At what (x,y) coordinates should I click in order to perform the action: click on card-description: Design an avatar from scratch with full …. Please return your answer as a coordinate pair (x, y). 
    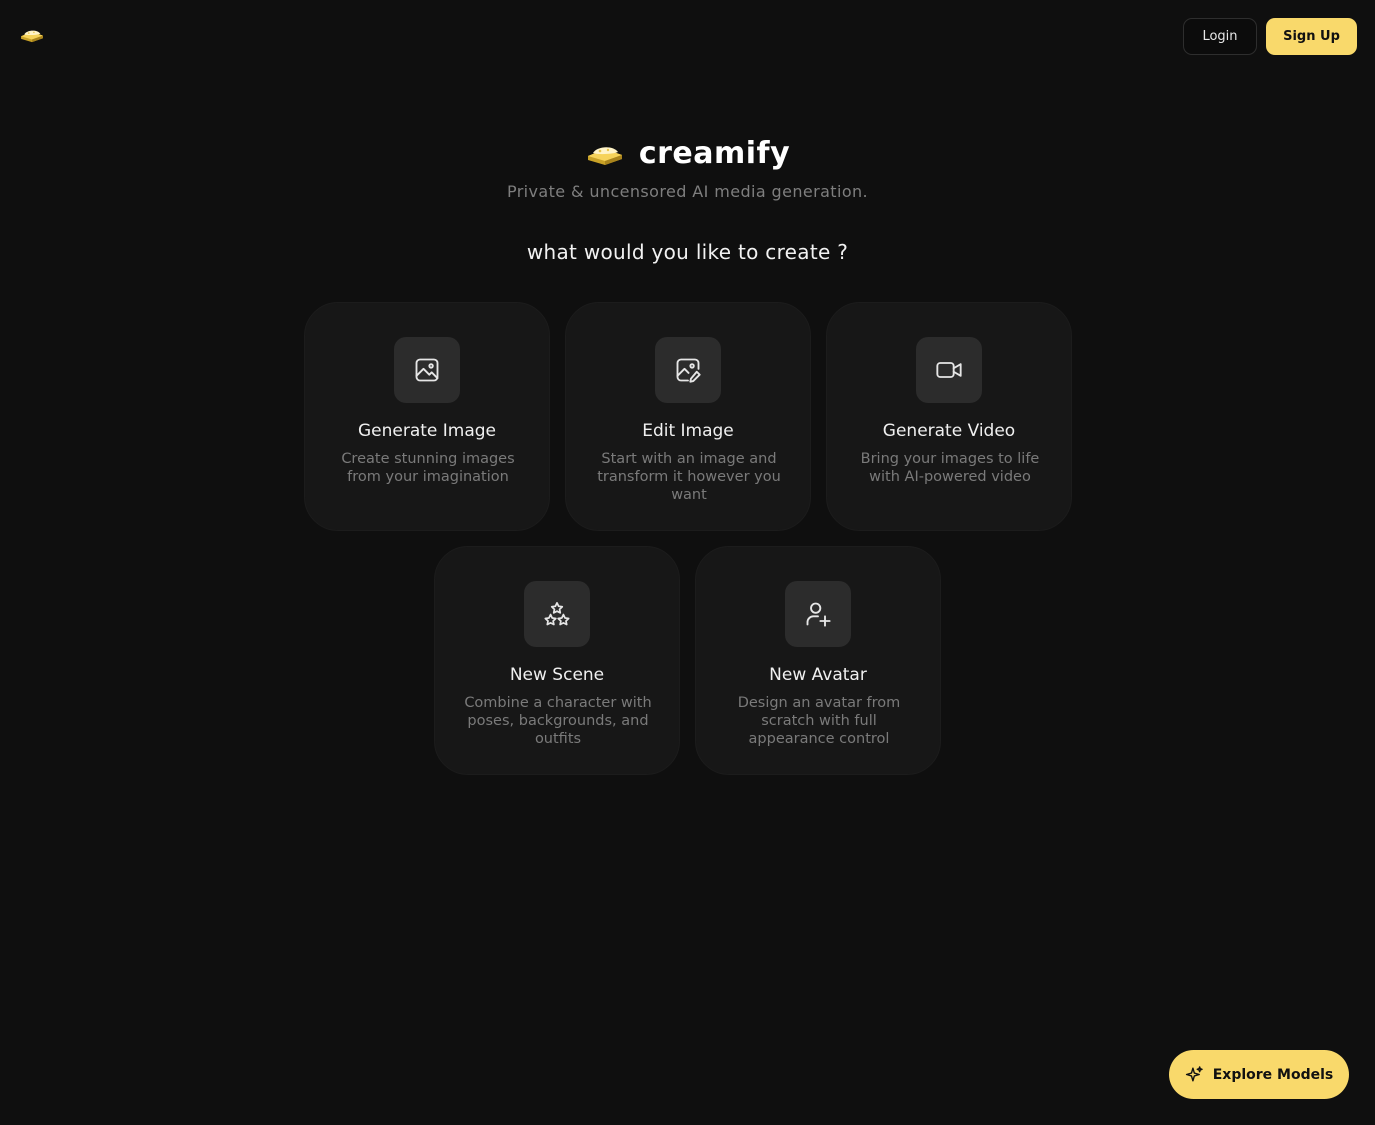
    Looking at the image, I should click on (819, 721).